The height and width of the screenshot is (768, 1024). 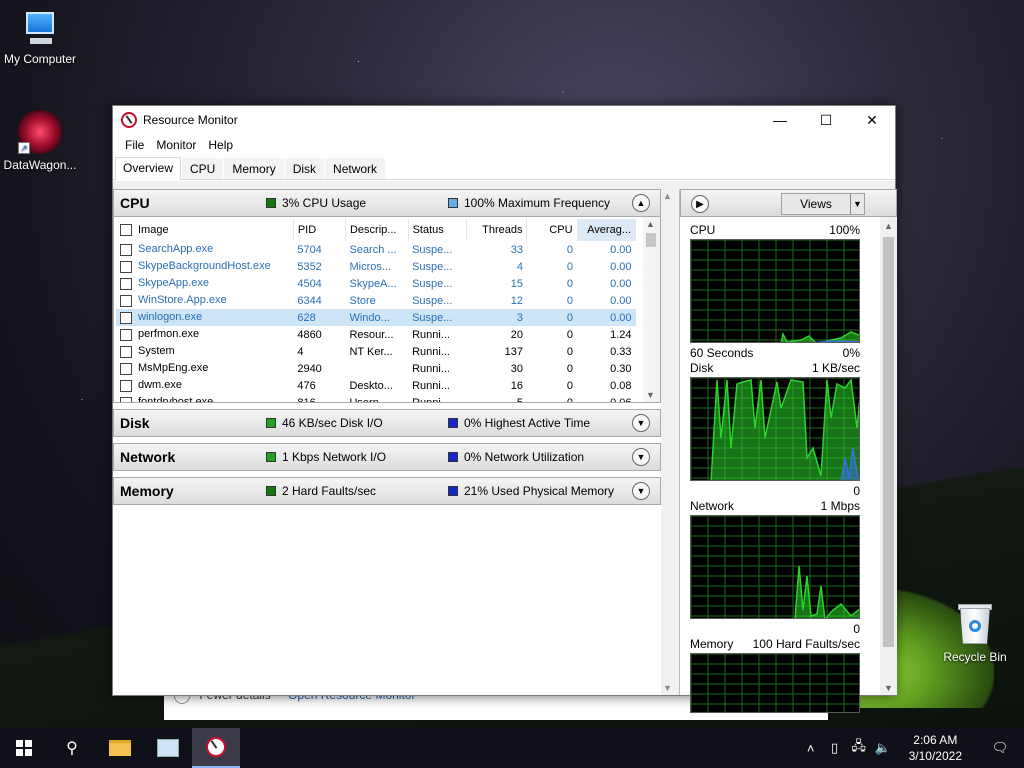 I want to click on hard-faults-stat: 2 Hard Faults/sec, so click(x=321, y=491).